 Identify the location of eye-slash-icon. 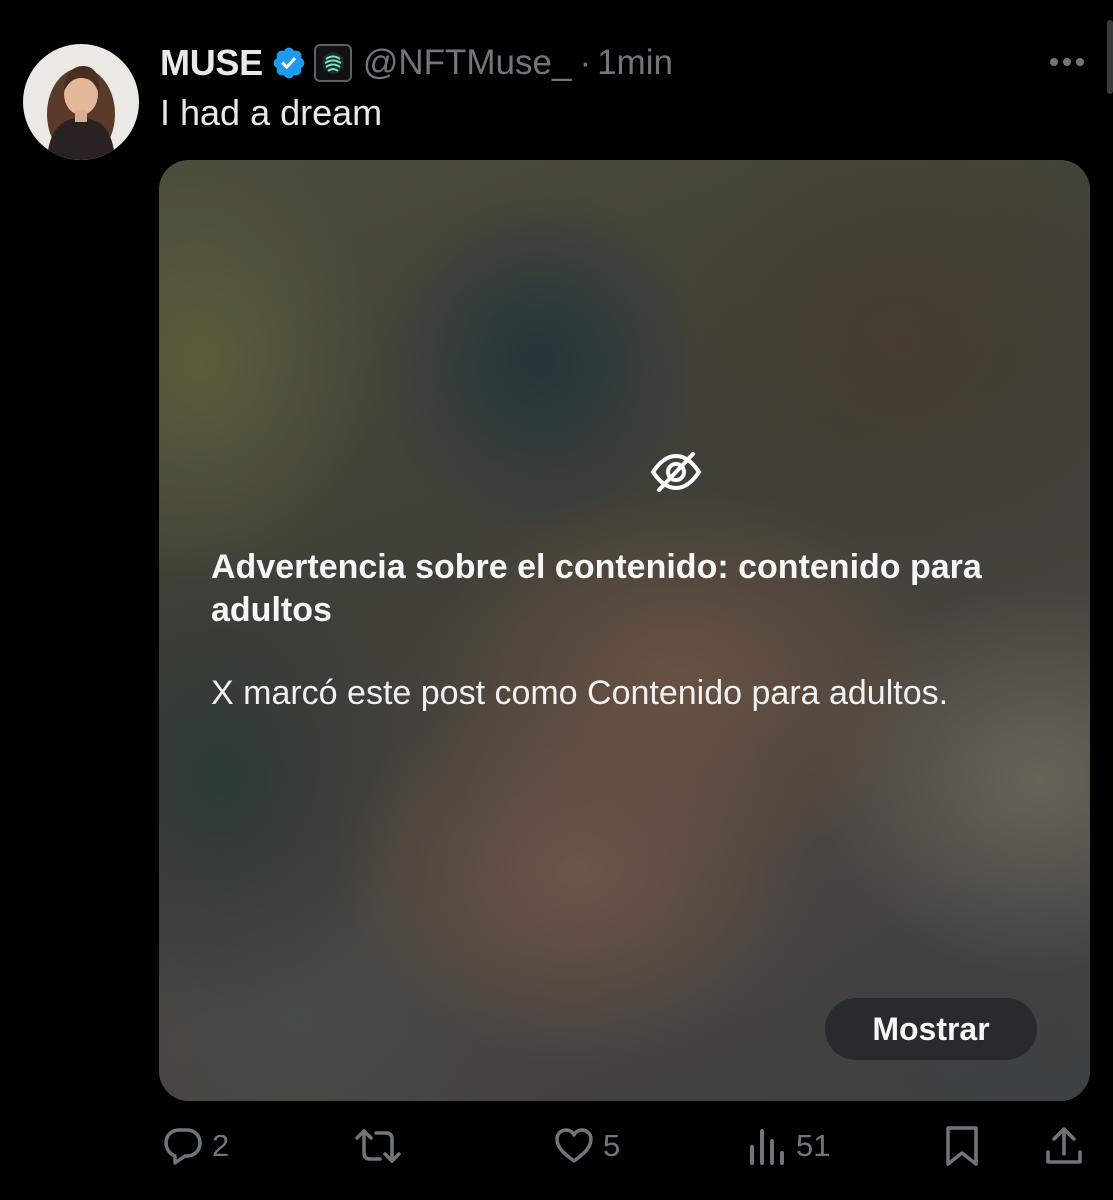
(676, 472).